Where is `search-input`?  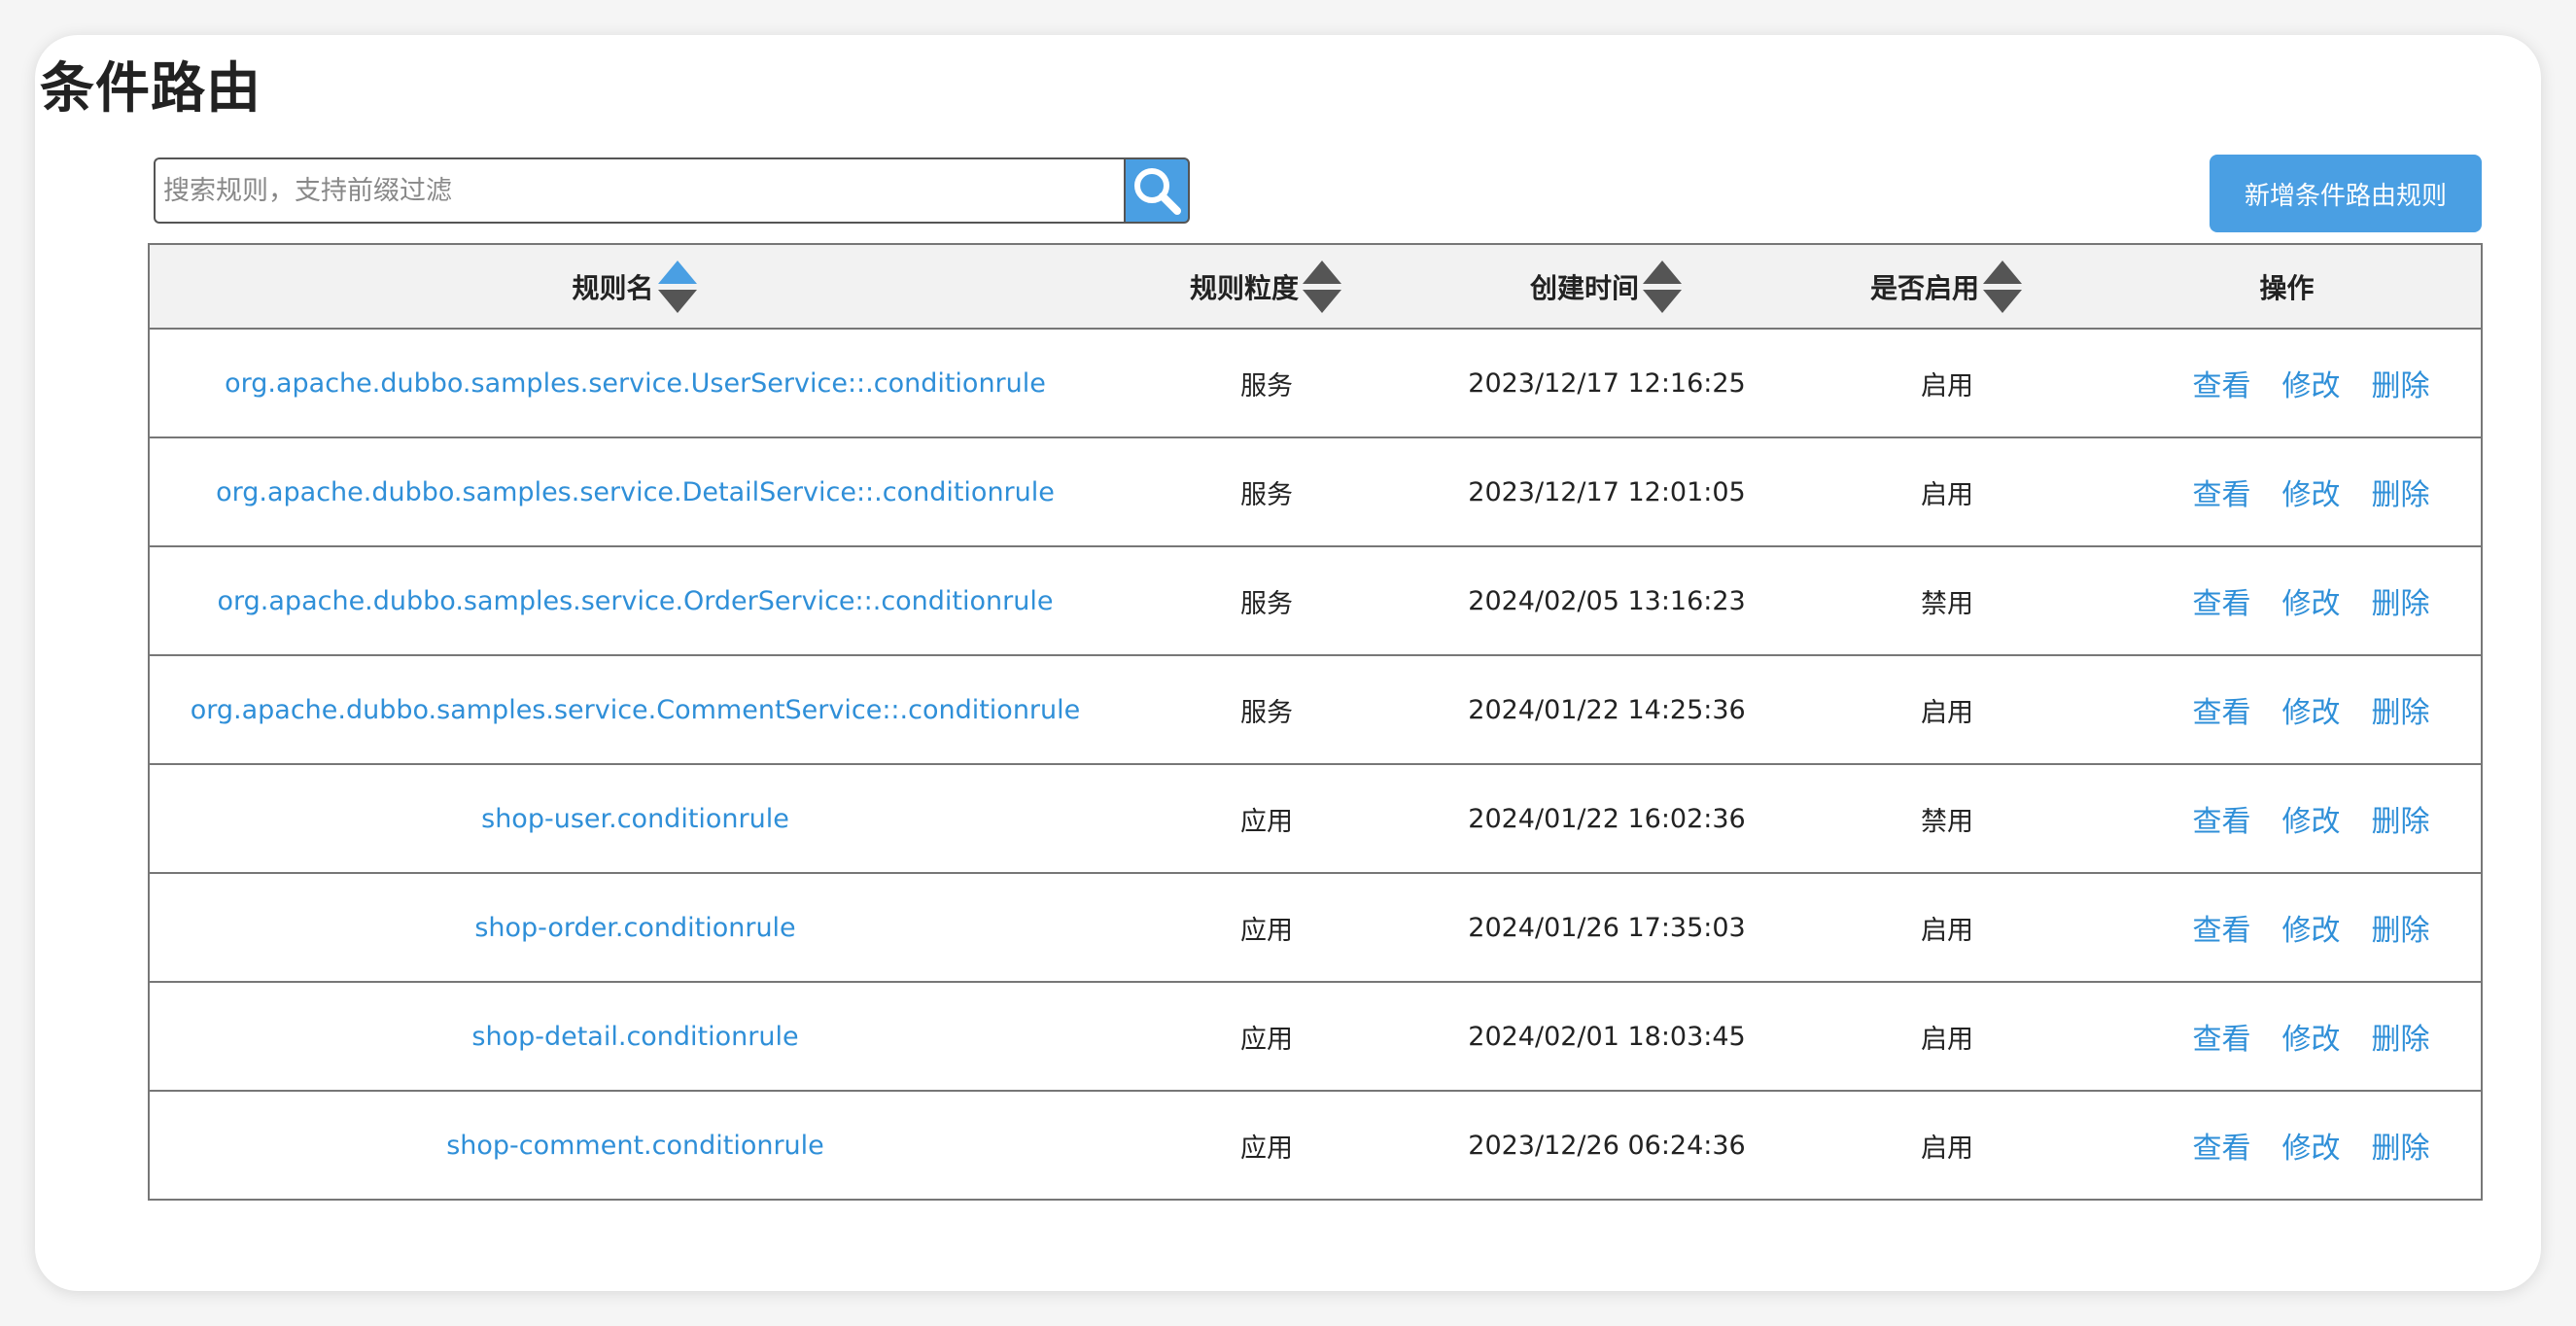
search-input is located at coordinates (639, 190).